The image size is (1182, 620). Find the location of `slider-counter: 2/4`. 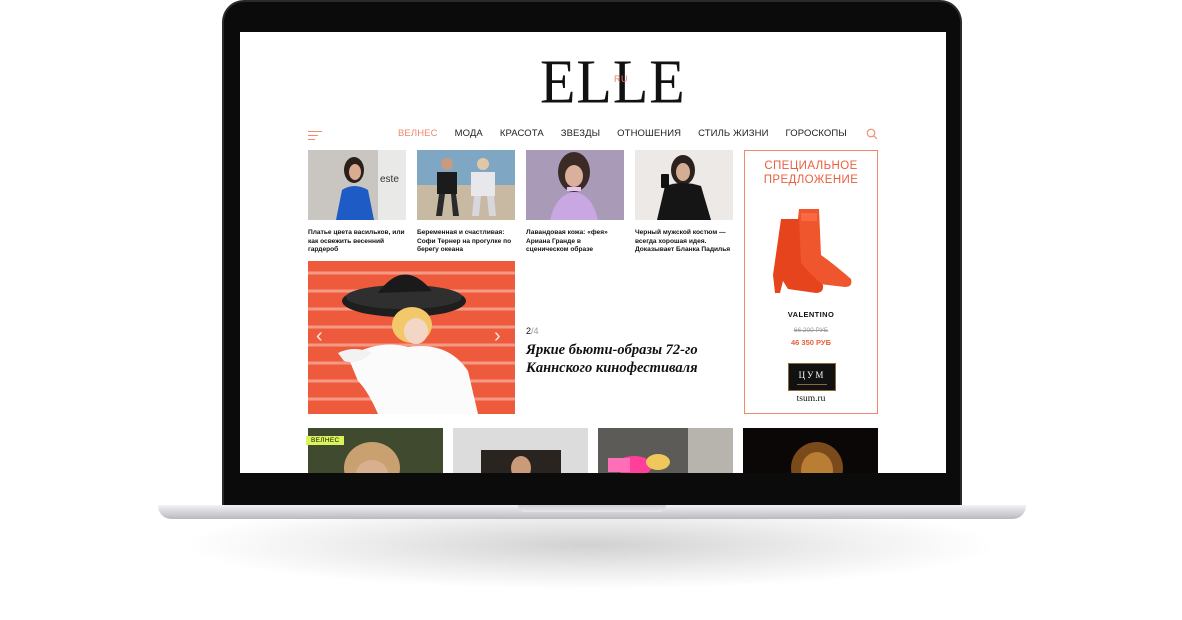

slider-counter: 2/4 is located at coordinates (532, 331).